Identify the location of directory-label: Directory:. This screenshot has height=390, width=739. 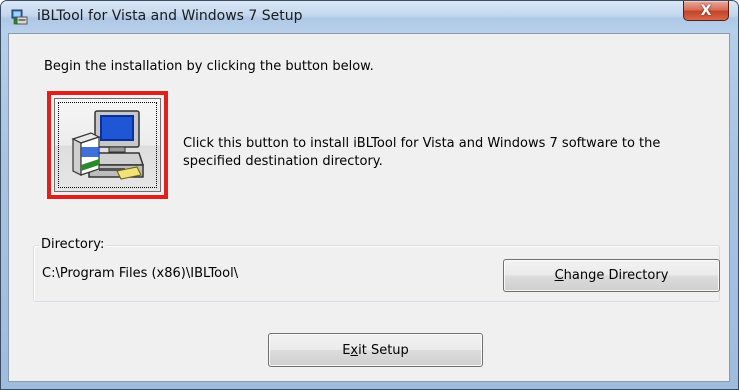
(73, 244).